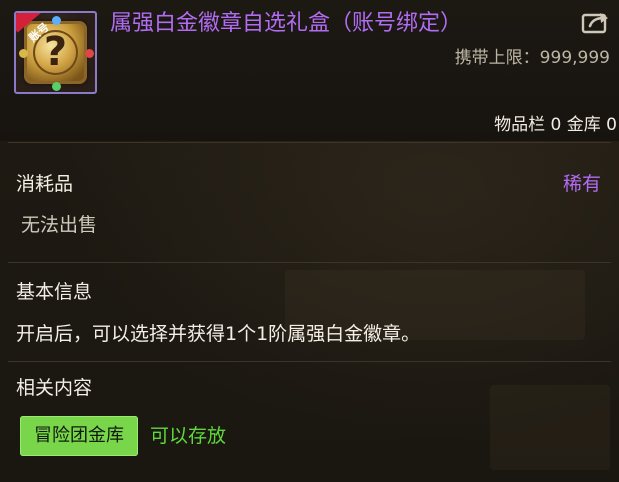 The image size is (619, 482). What do you see at coordinates (286, 23) in the screenshot?
I see `item-title: 属强白金徽章自选礼盒（账号绑定）` at bounding box center [286, 23].